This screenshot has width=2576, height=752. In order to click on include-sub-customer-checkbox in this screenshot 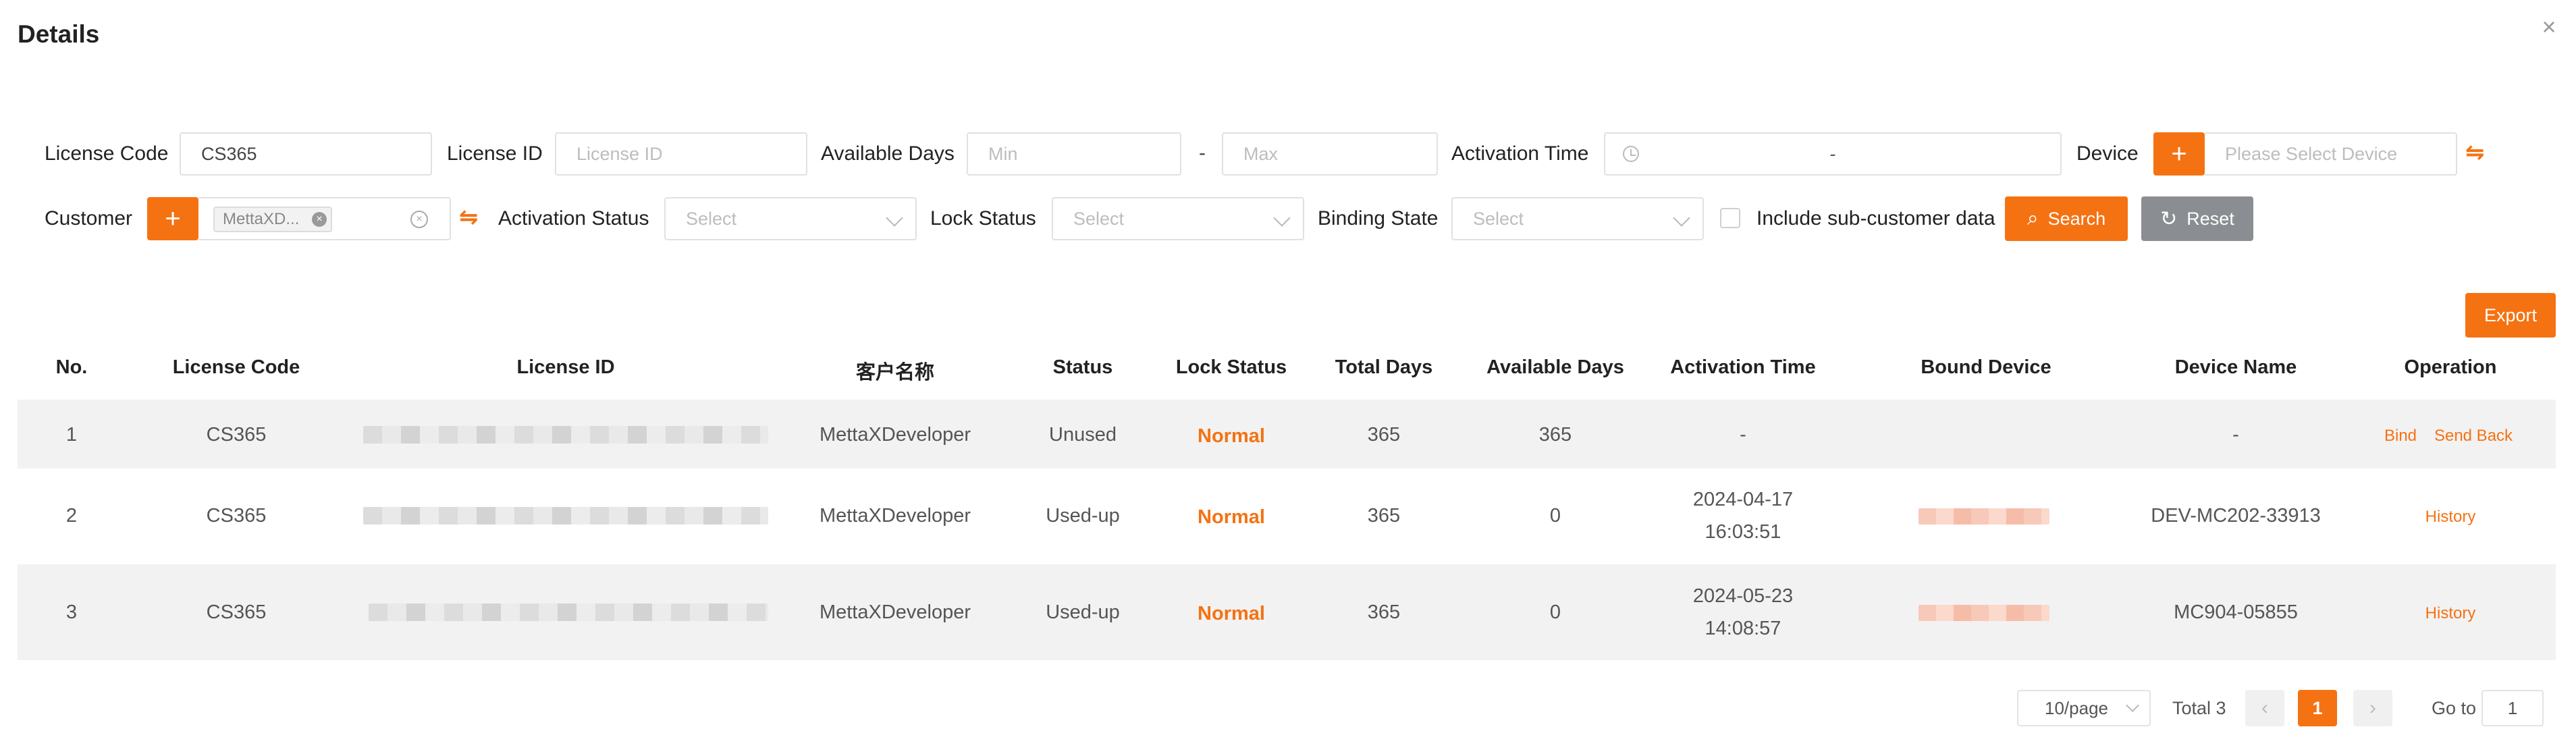, I will do `click(1730, 218)`.